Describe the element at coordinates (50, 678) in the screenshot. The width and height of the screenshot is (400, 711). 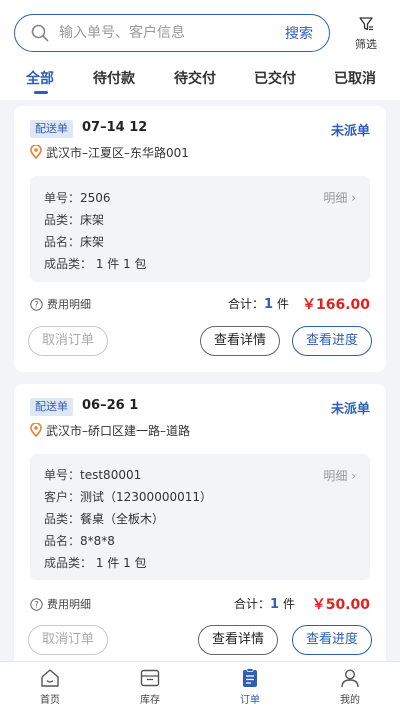
I see `home-icon` at that location.